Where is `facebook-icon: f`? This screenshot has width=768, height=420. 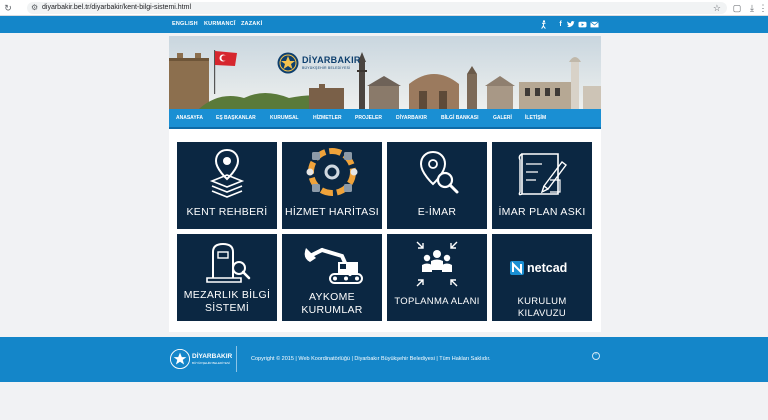
facebook-icon: f is located at coordinates (560, 24).